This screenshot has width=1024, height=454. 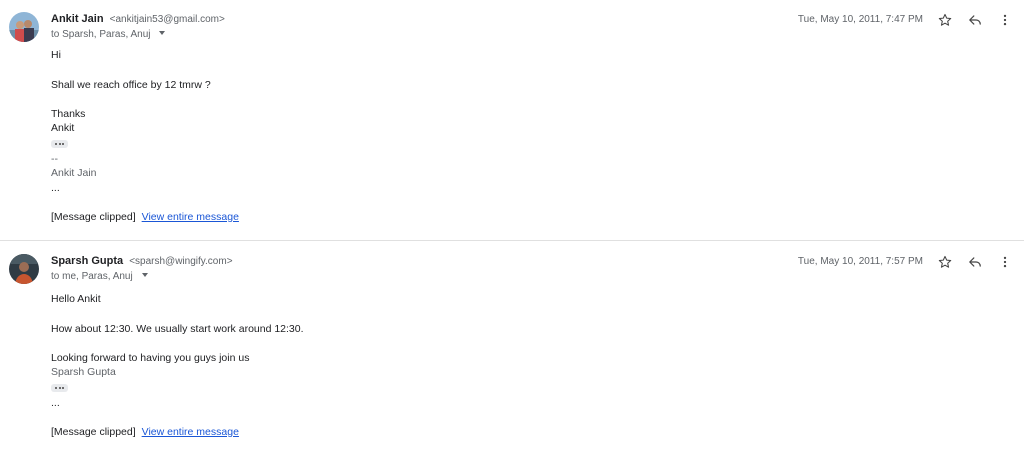 I want to click on sender: Sparsh Gupta <sparsh@wingify.com>, so click(x=142, y=261).